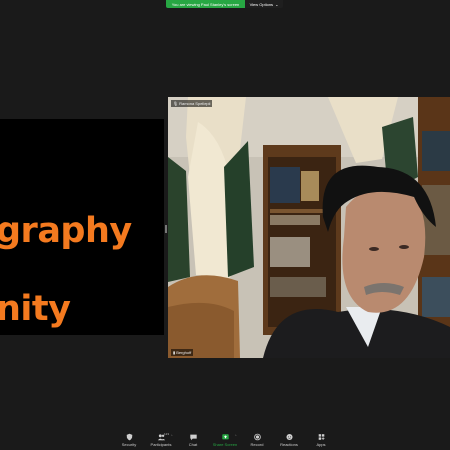 This screenshot has height=450, width=450. I want to click on record-icon, so click(257, 437).